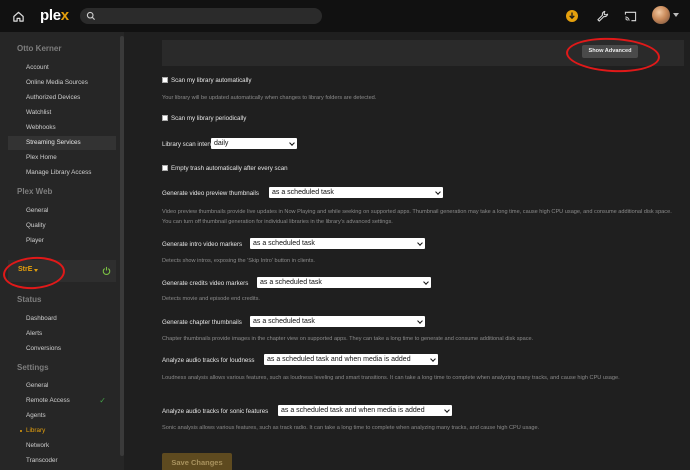 The height and width of the screenshot is (470, 690). Describe the element at coordinates (62, 461) in the screenshot. I see `sidebar-item-transcoder: Transcoder` at that location.